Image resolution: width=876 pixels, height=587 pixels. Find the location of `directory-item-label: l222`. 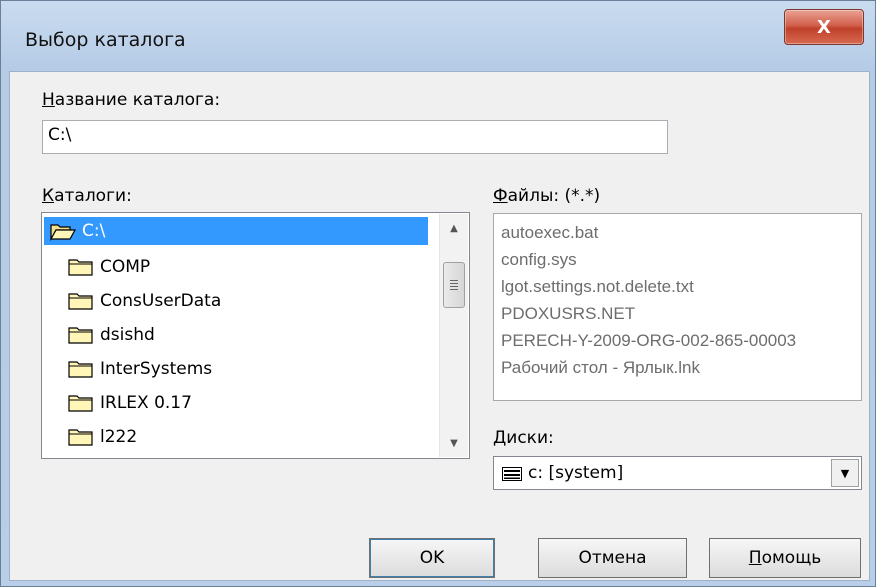

directory-item-label: l222 is located at coordinates (119, 437).